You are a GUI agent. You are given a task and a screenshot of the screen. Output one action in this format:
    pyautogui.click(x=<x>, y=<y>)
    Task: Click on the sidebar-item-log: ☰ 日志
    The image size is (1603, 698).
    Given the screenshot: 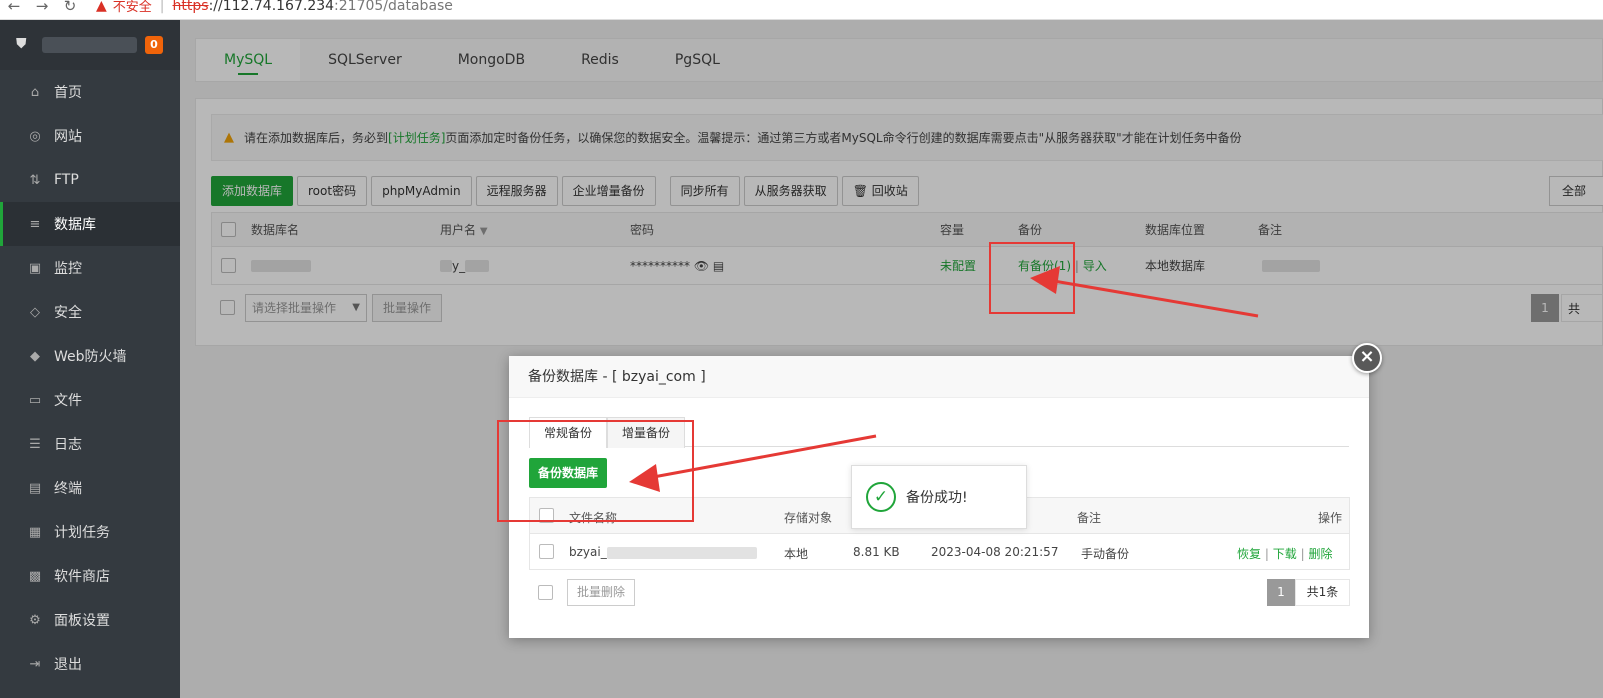 What is the action you would take?
    pyautogui.click(x=90, y=444)
    